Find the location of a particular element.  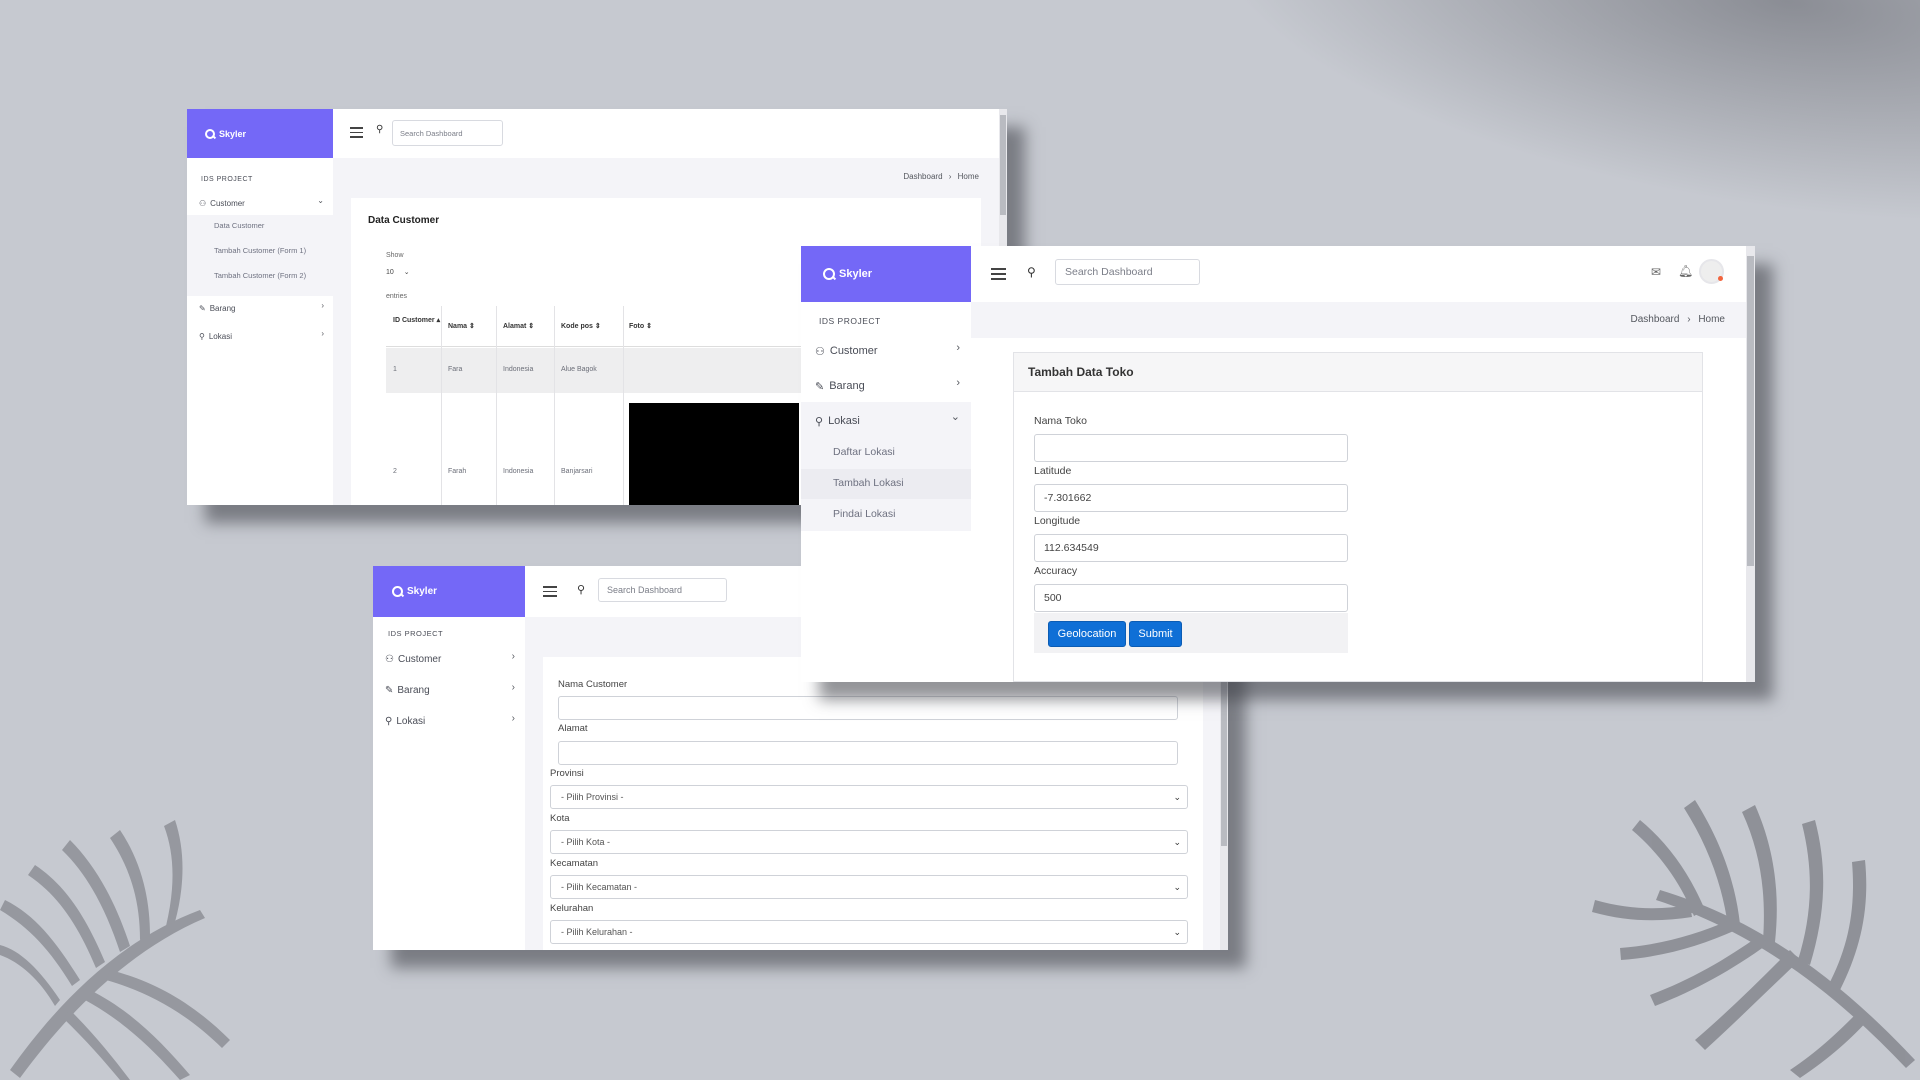

sidebar-item-pindai-lokasi: Pindai Lokasi is located at coordinates (864, 514).